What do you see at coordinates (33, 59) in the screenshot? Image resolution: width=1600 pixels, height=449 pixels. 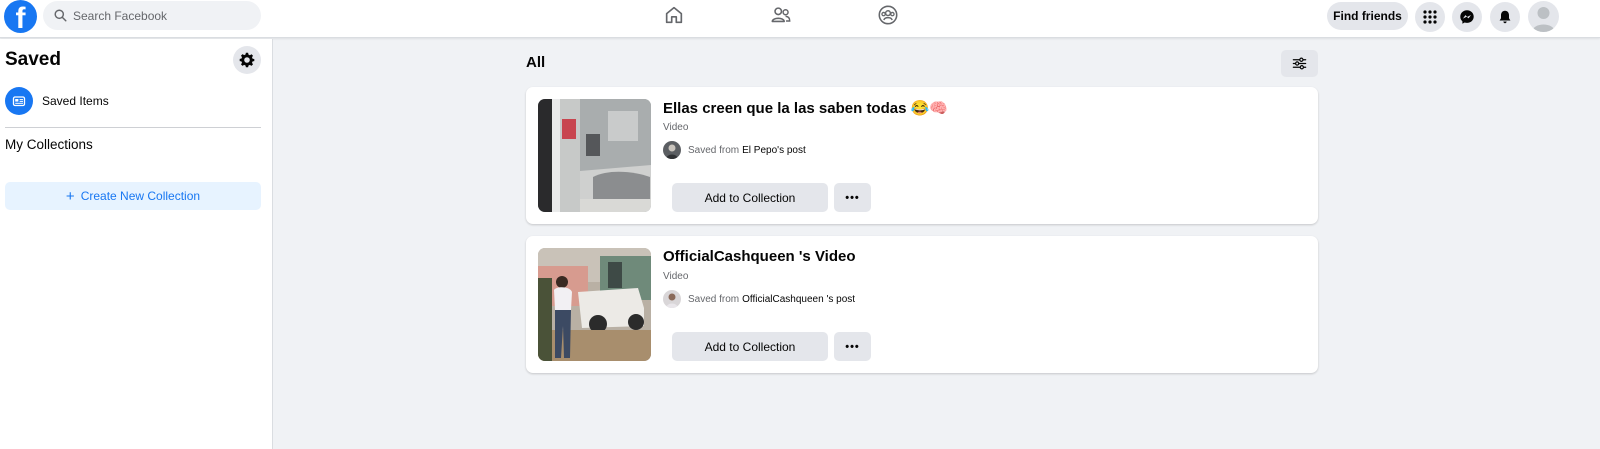 I see `sidebar-title: Saved` at bounding box center [33, 59].